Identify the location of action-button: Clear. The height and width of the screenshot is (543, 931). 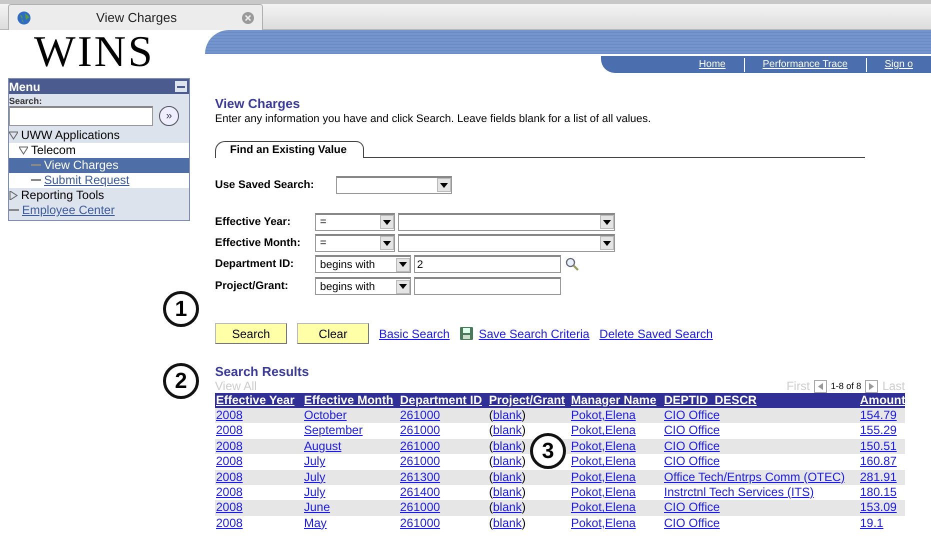
(333, 333).